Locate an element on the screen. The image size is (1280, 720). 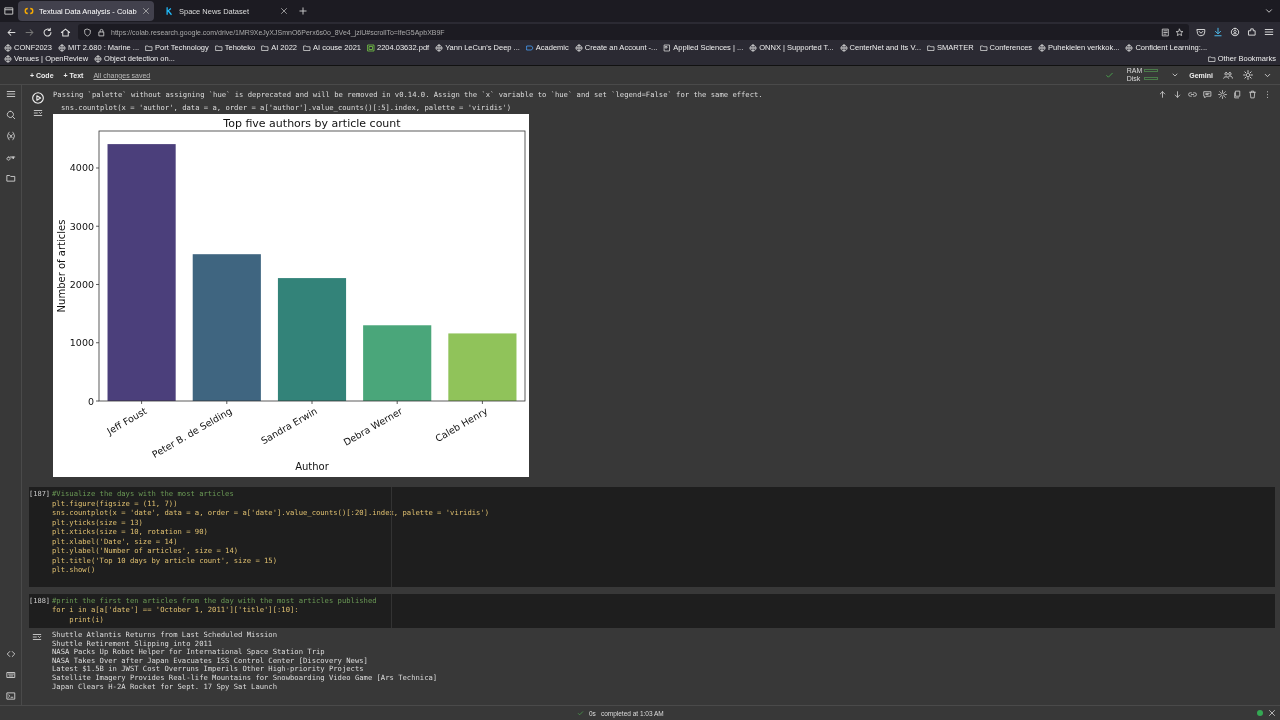
page-icon is located at coordinates (667, 48).